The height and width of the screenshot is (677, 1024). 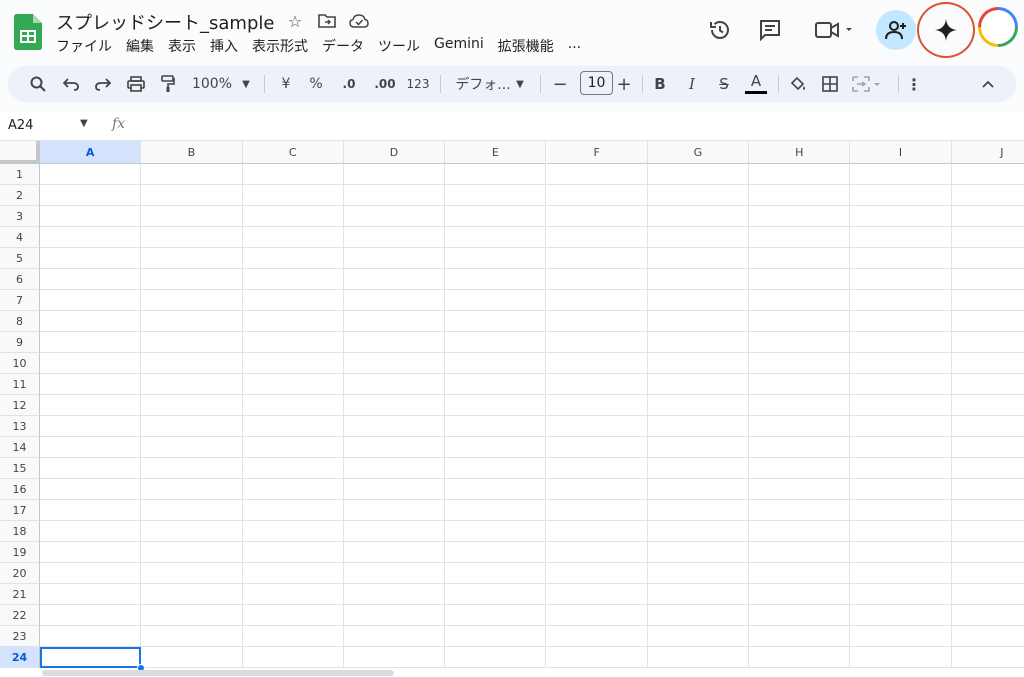 I want to click on row-header-12: 12, so click(x=20, y=405).